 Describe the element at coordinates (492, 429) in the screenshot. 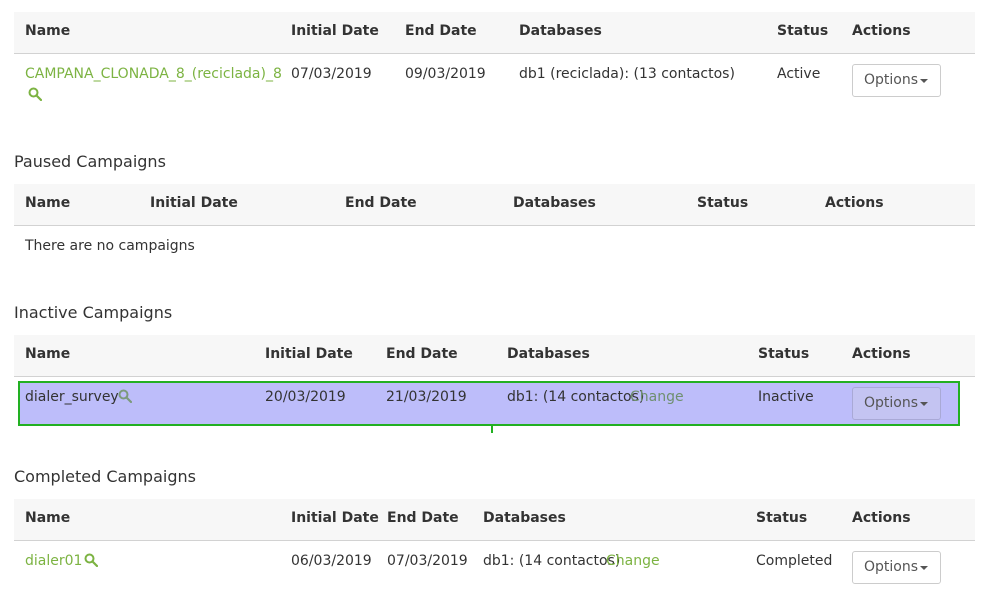

I see `highlight-marker` at that location.